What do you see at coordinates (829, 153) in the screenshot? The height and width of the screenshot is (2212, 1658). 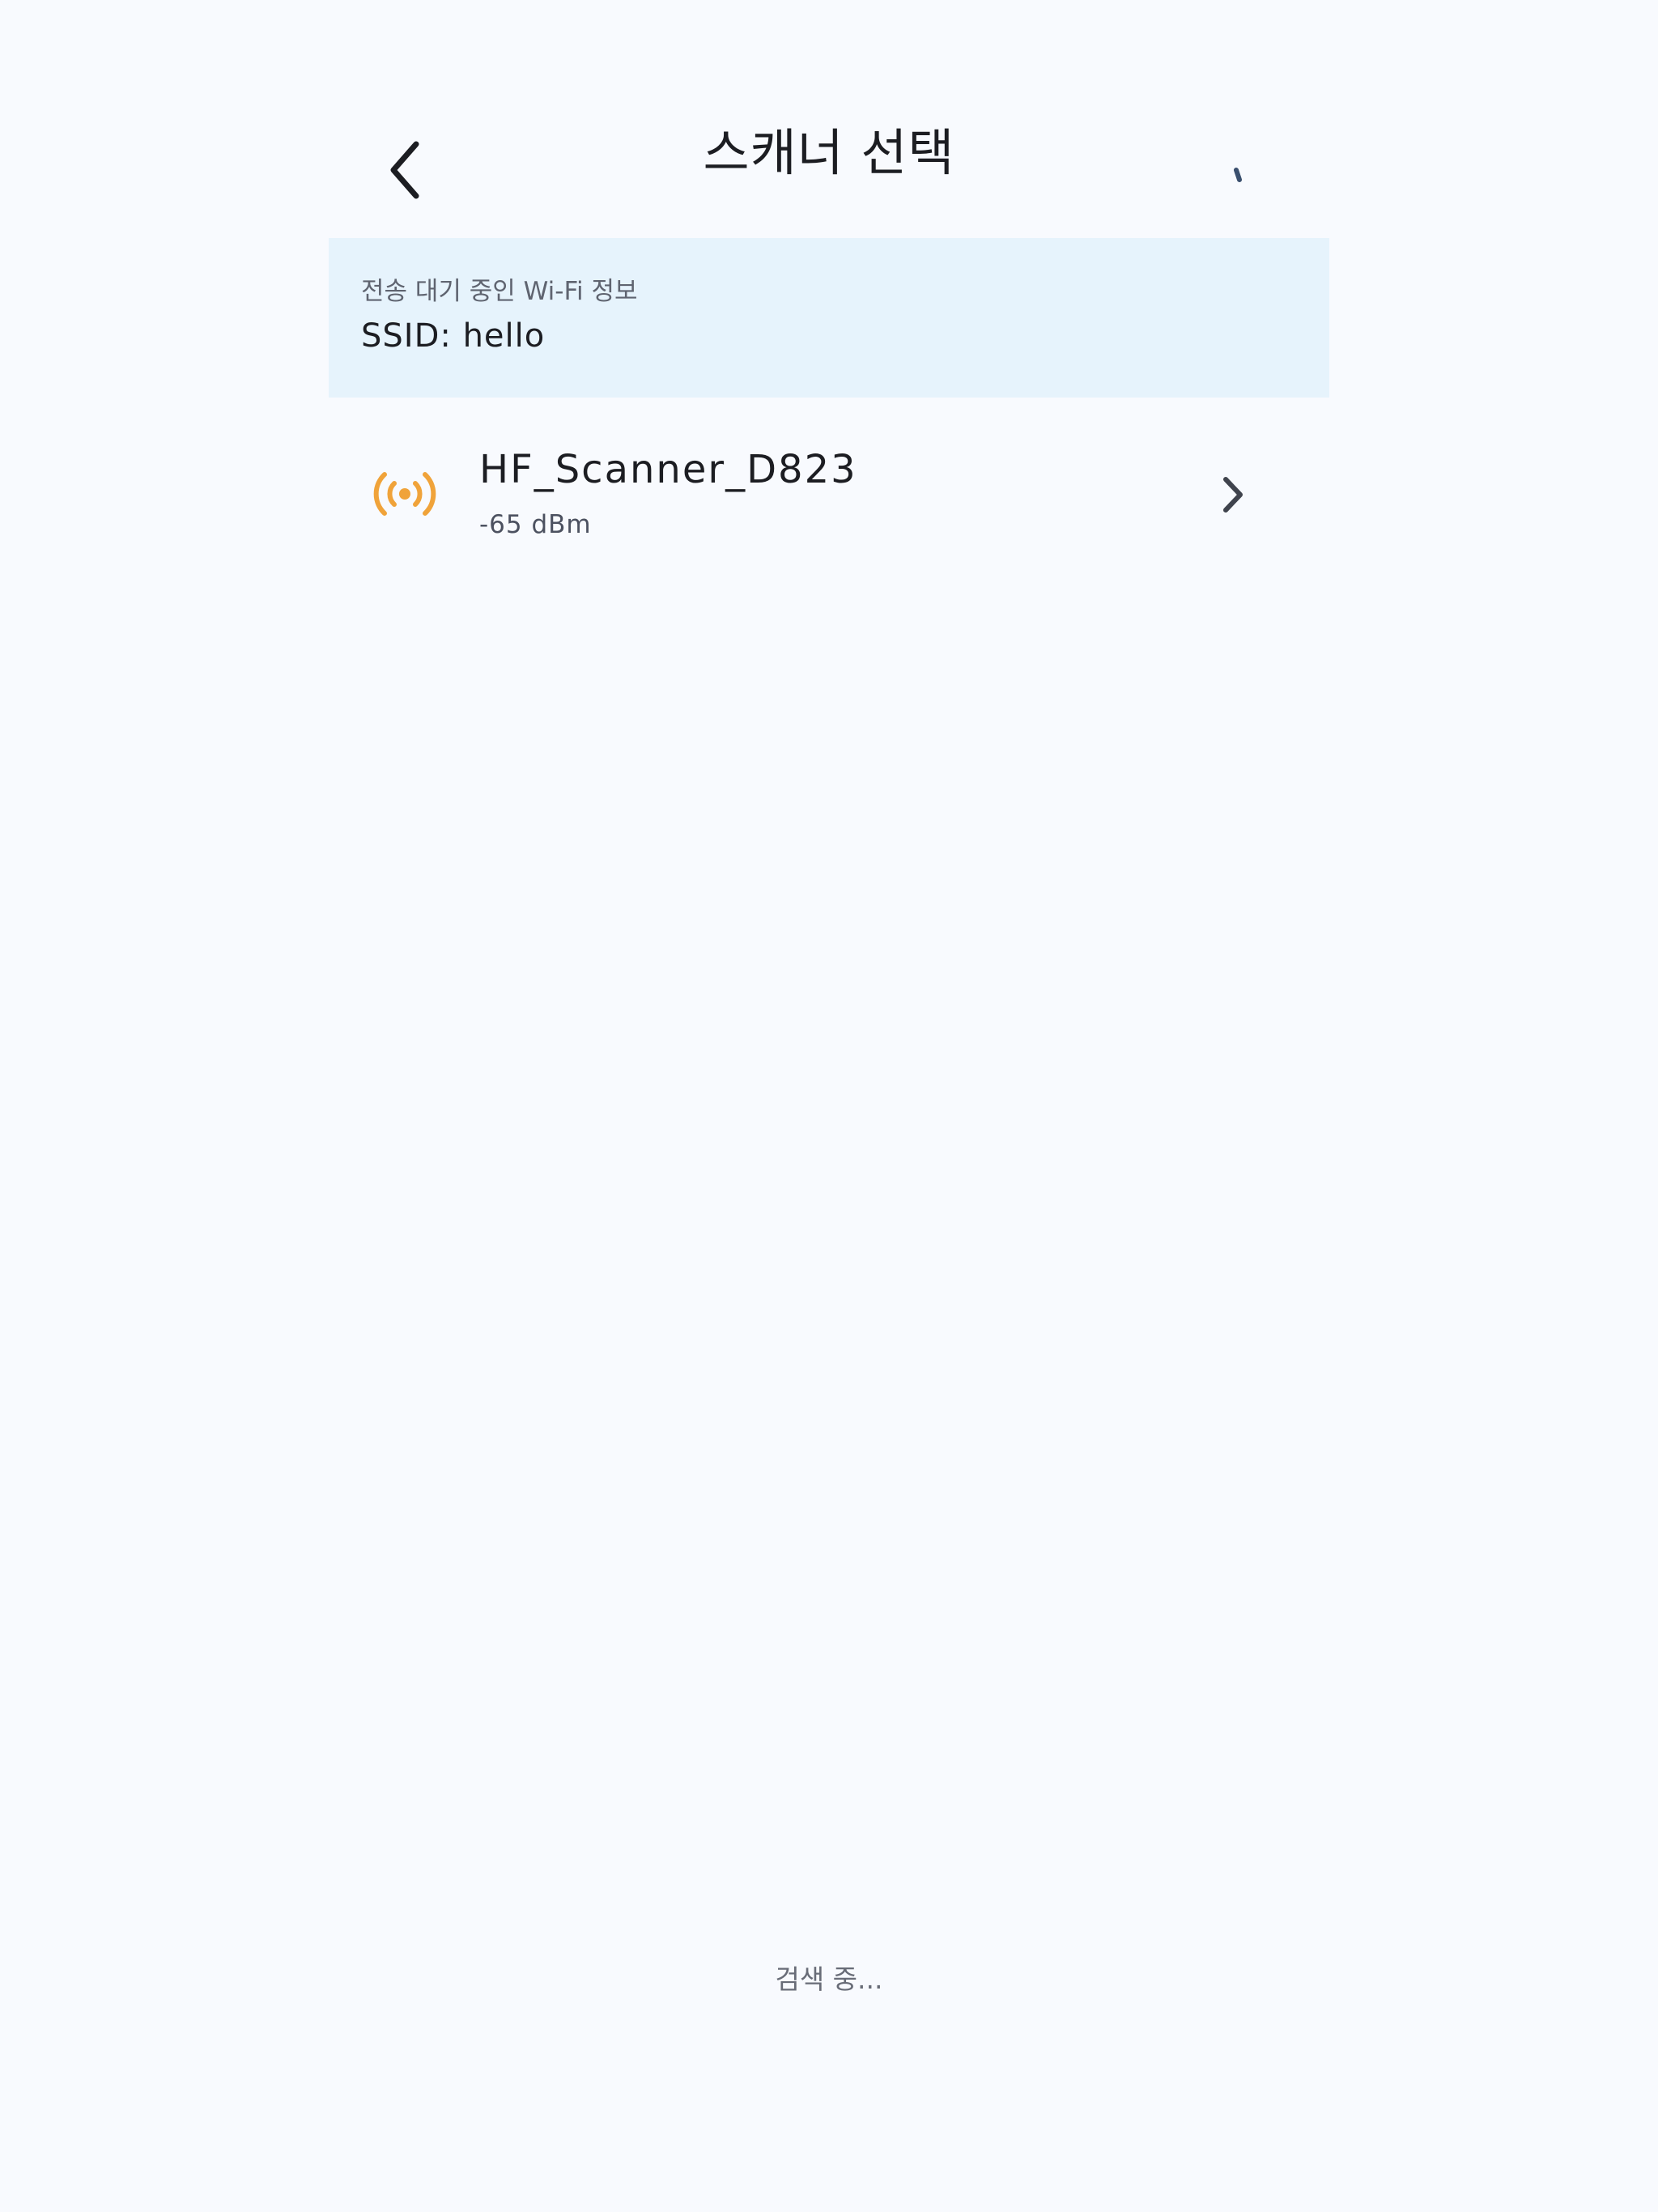 I see `page-title: 스캐너 선택` at bounding box center [829, 153].